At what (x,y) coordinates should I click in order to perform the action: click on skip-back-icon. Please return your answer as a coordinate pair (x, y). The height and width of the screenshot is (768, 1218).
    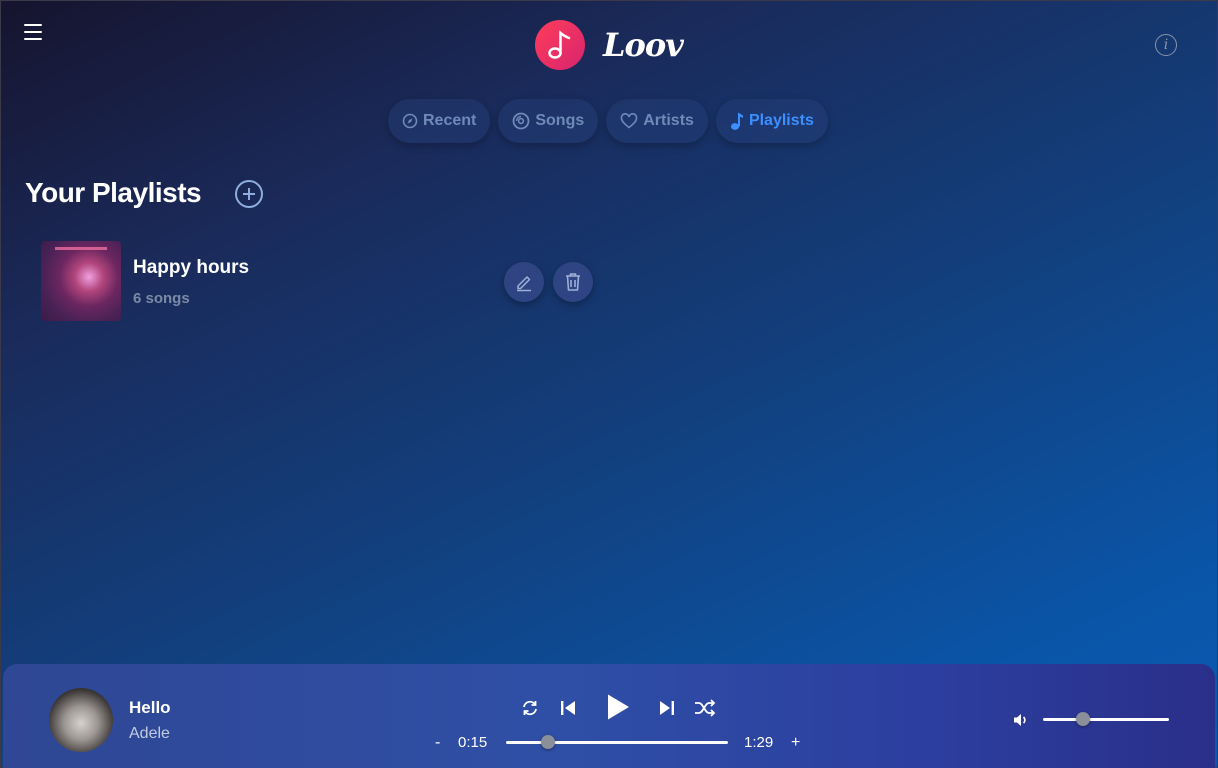
    Looking at the image, I should click on (568, 708).